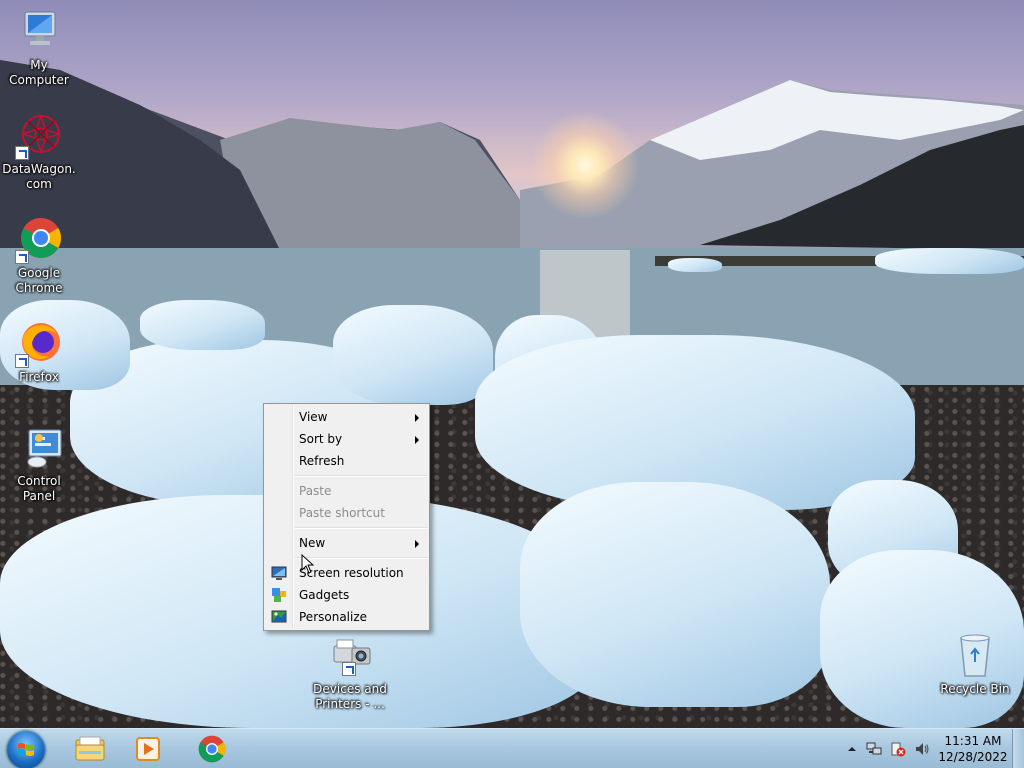 The image size is (1024, 768). What do you see at coordinates (346, 543) in the screenshot?
I see `menu-item-new: New` at bounding box center [346, 543].